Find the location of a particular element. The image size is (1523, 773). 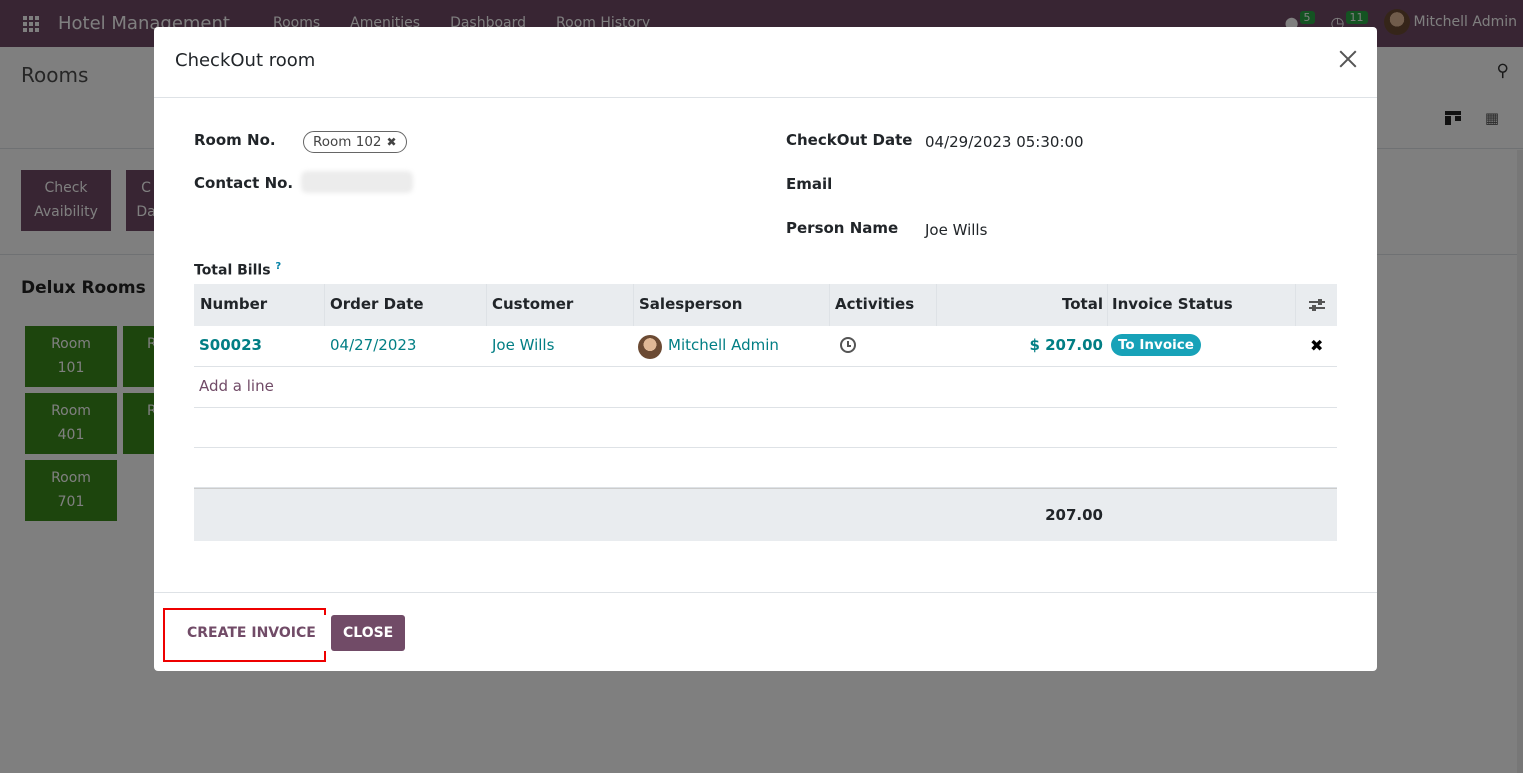

contact-no-label: Contact No. is located at coordinates (244, 183).